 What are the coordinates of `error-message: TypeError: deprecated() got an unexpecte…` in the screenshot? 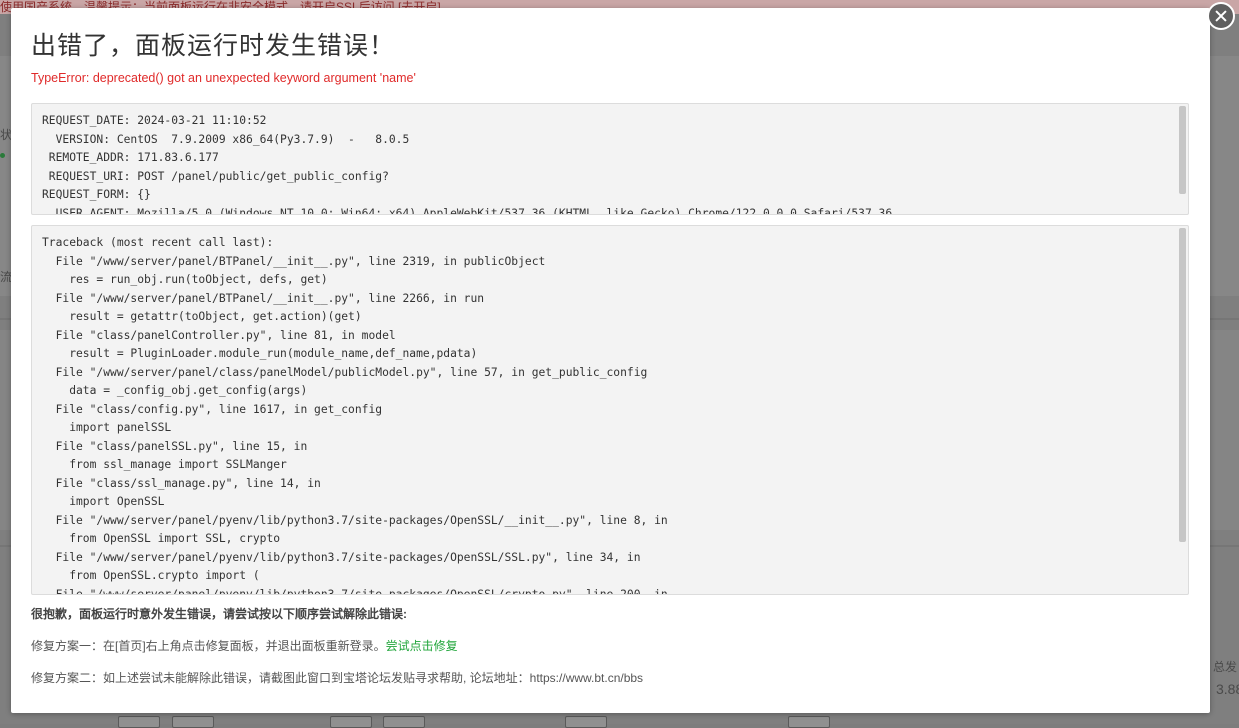 It's located at (223, 78).